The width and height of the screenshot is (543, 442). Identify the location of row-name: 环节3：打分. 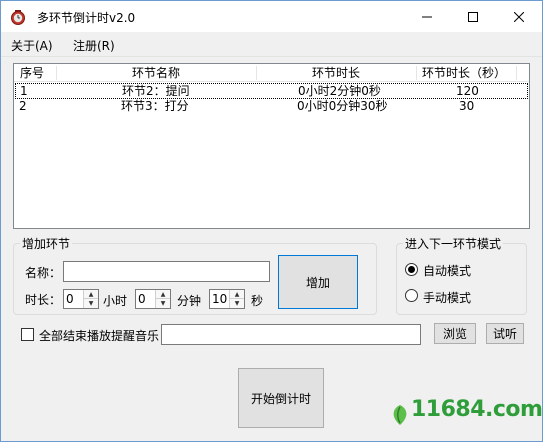
(155, 106).